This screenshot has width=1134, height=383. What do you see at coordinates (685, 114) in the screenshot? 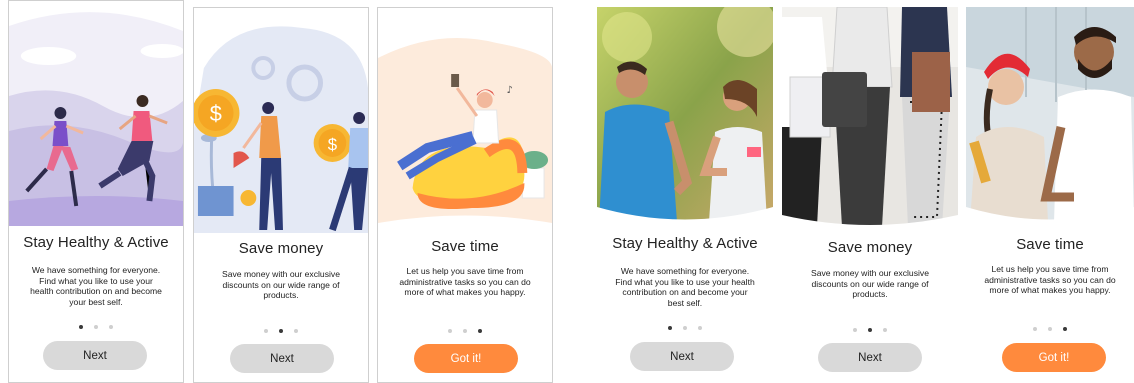
I see `hero-photo-runners` at bounding box center [685, 114].